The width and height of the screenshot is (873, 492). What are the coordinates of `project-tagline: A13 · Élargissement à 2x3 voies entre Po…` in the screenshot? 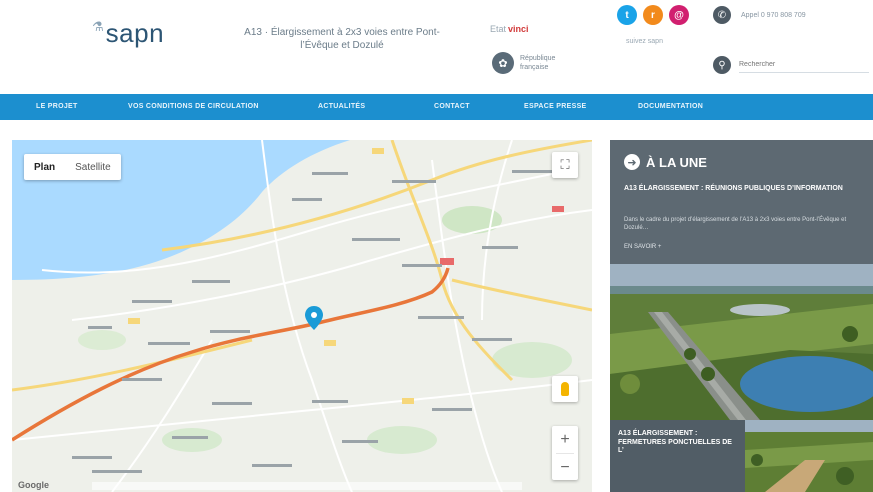 It's located at (342, 39).